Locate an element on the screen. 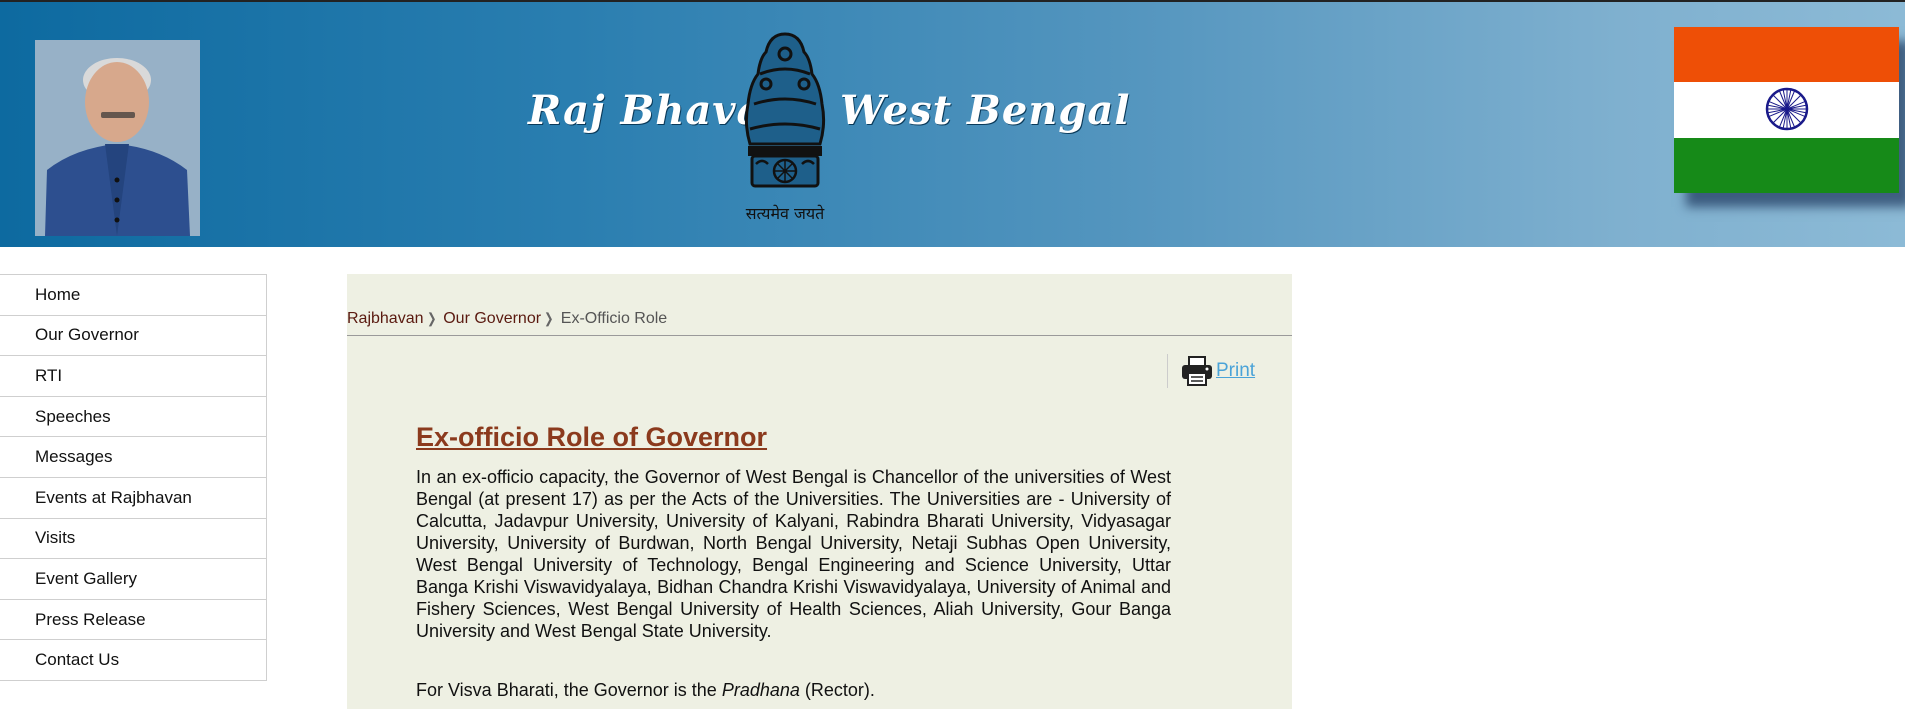  flag-saffron-band is located at coordinates (1786, 55).